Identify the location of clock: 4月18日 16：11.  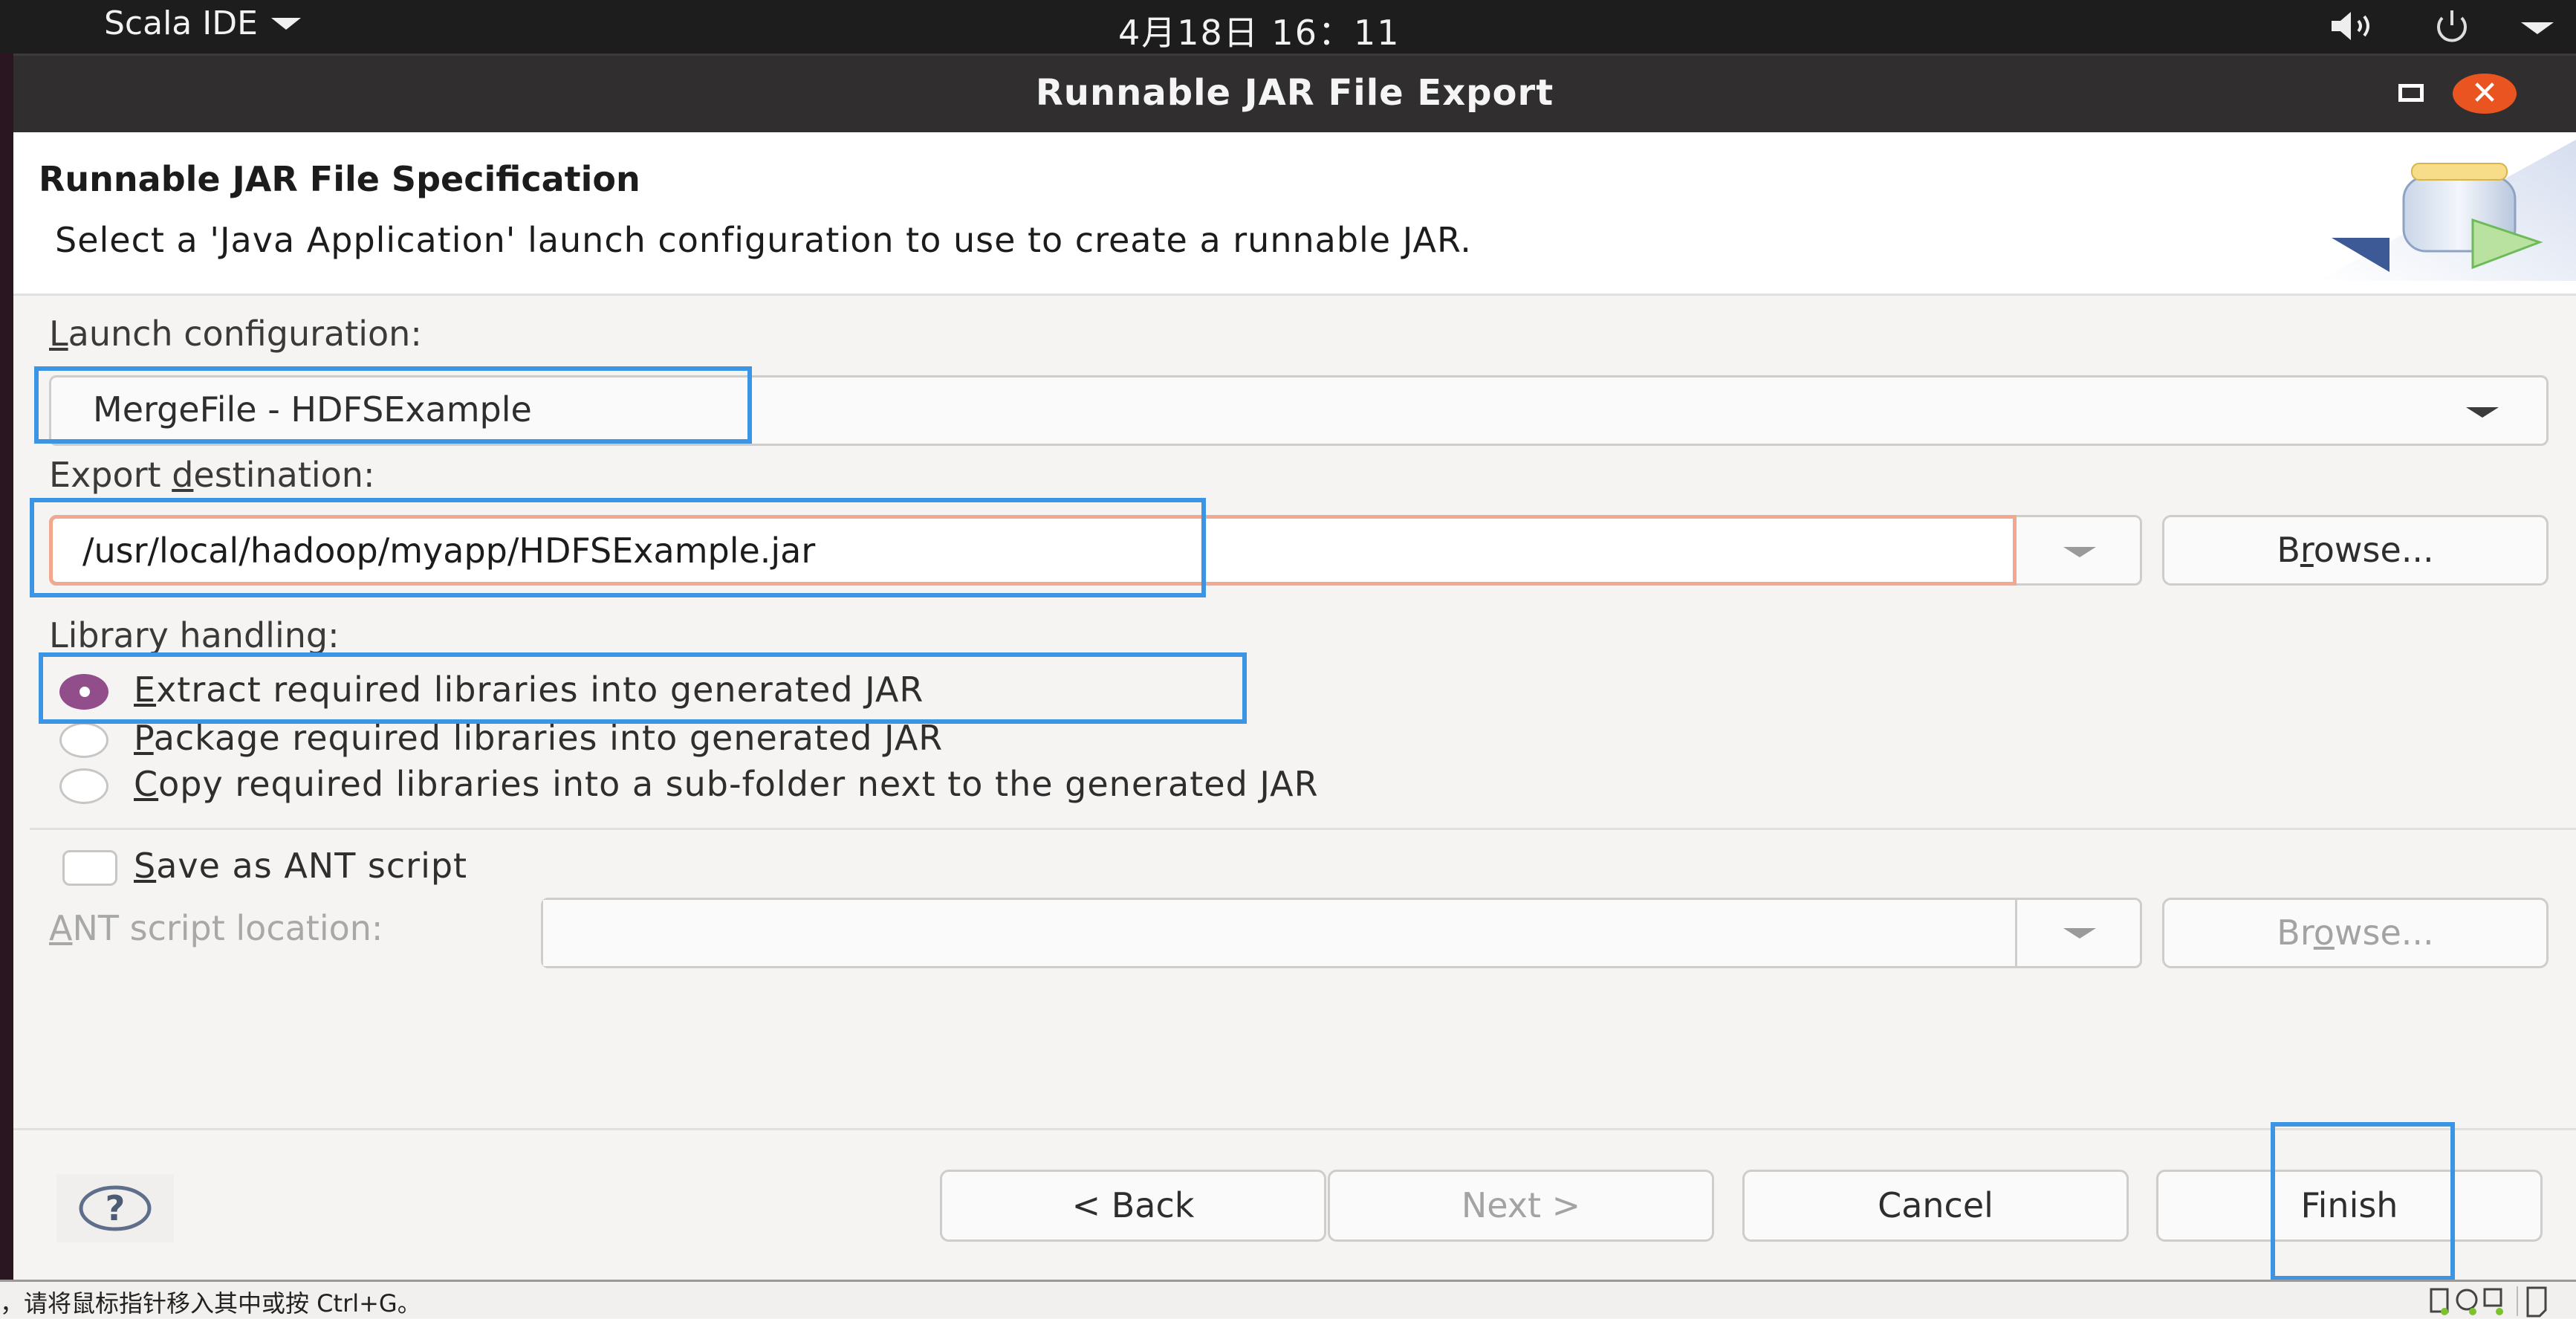
(1259, 30).